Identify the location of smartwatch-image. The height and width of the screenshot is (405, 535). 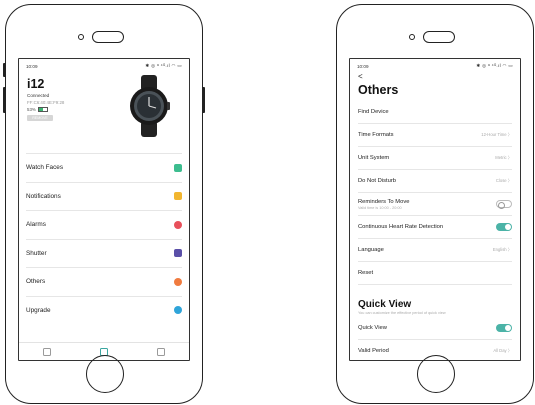
(150, 106).